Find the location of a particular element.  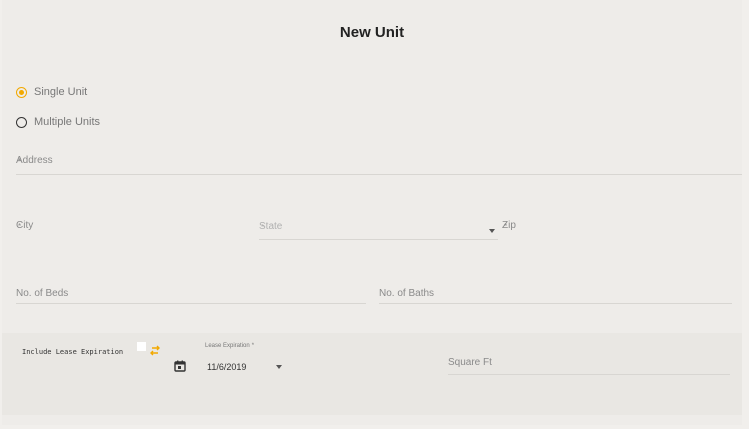

baths-label: No. of Baths is located at coordinates (407, 293).